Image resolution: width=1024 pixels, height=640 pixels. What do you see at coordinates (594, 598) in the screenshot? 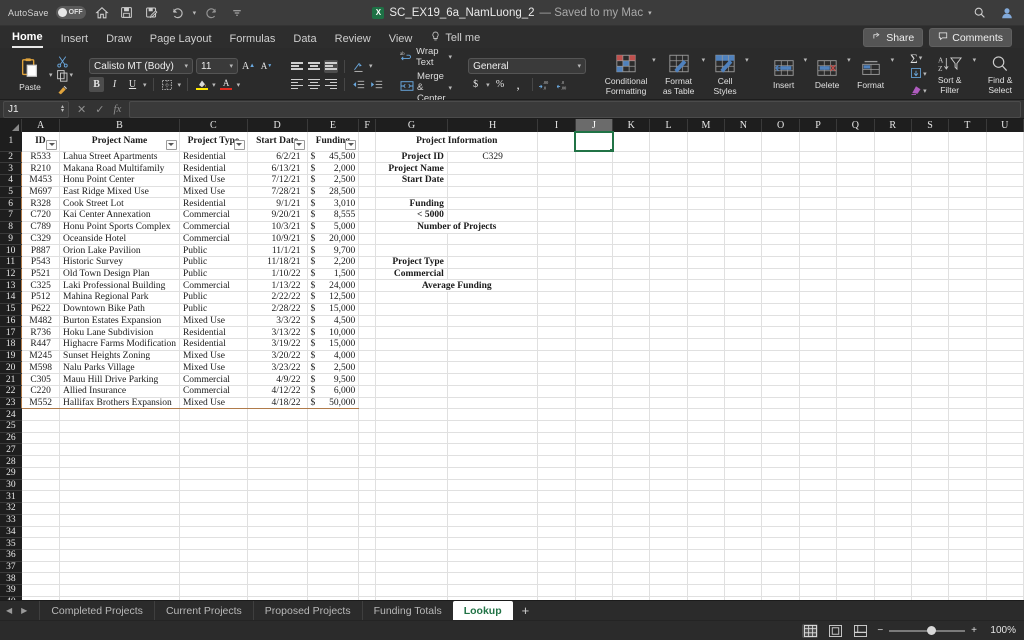
I see `cell-J40` at bounding box center [594, 598].